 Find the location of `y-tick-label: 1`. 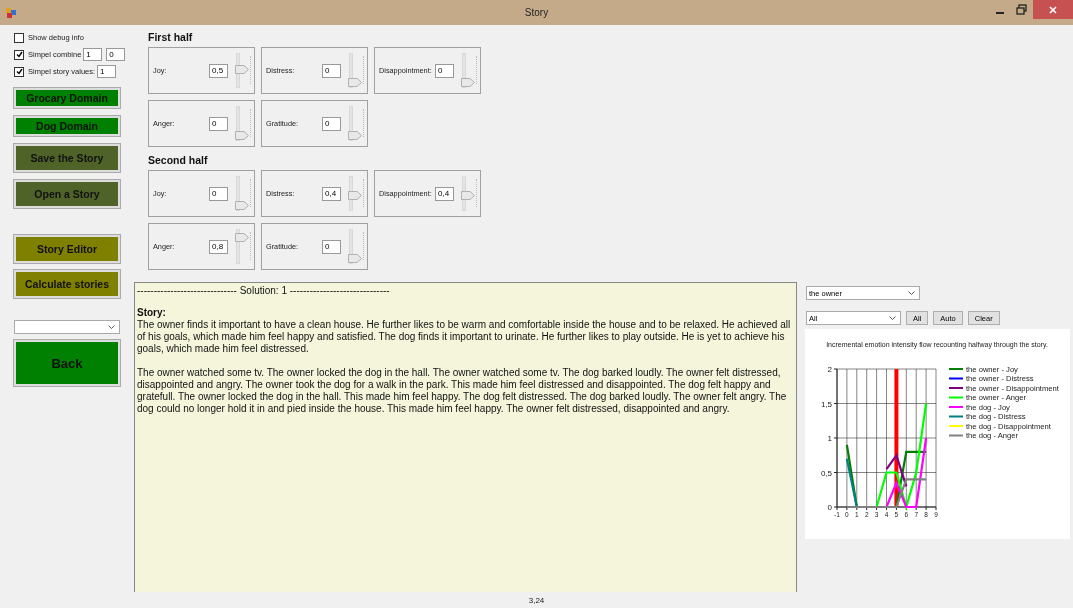

y-tick-label: 1 is located at coordinates (829, 438).